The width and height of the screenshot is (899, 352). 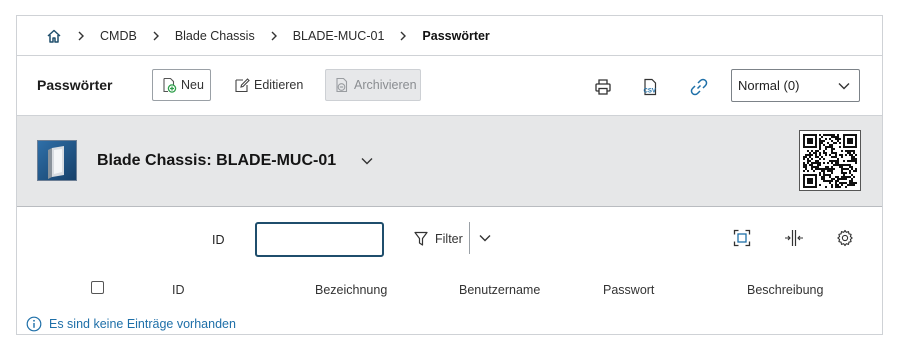 I want to click on column-header-benutzername: Benutzername, so click(x=499, y=290).